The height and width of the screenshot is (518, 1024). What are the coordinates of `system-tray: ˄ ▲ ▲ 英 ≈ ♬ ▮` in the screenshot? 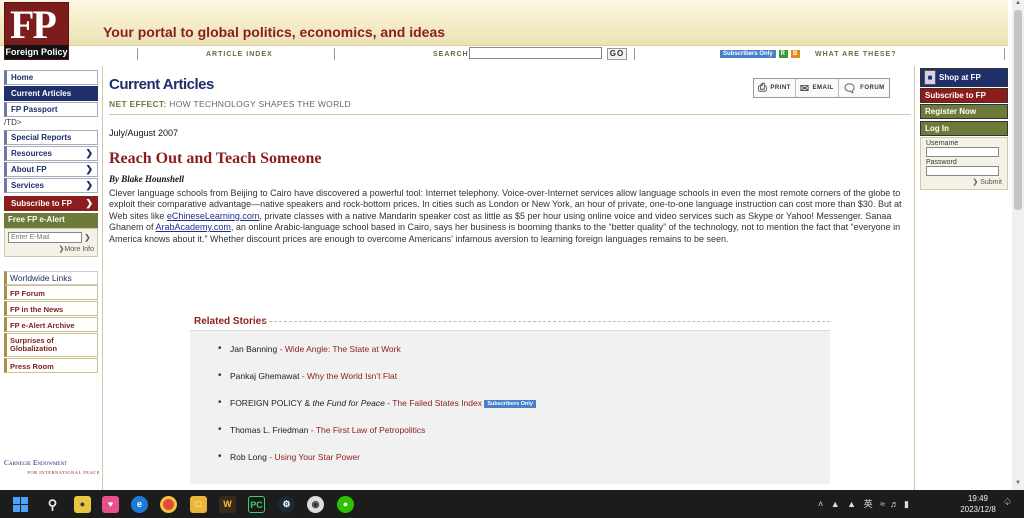 It's located at (863, 503).